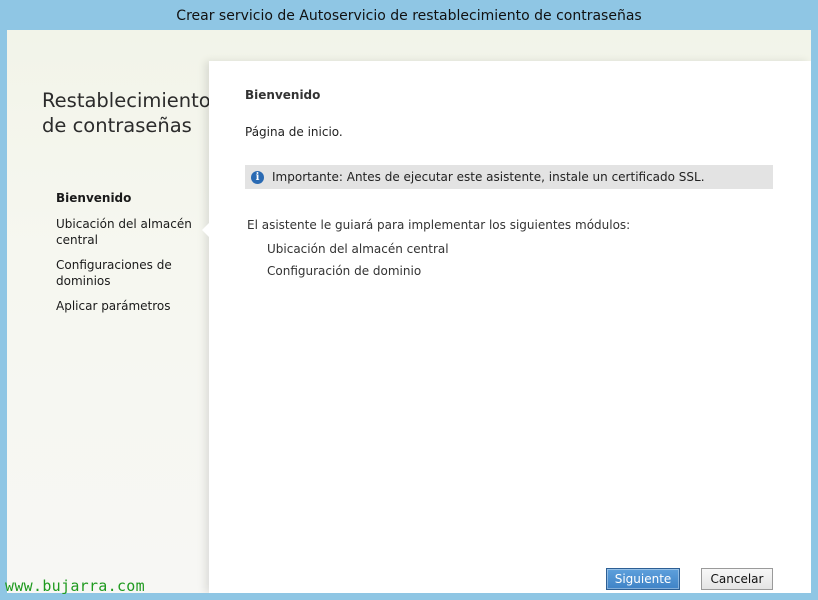 The image size is (818, 600). Describe the element at coordinates (131, 306) in the screenshot. I see `step-aplicar-parametros: Aplicar parámetros` at that location.